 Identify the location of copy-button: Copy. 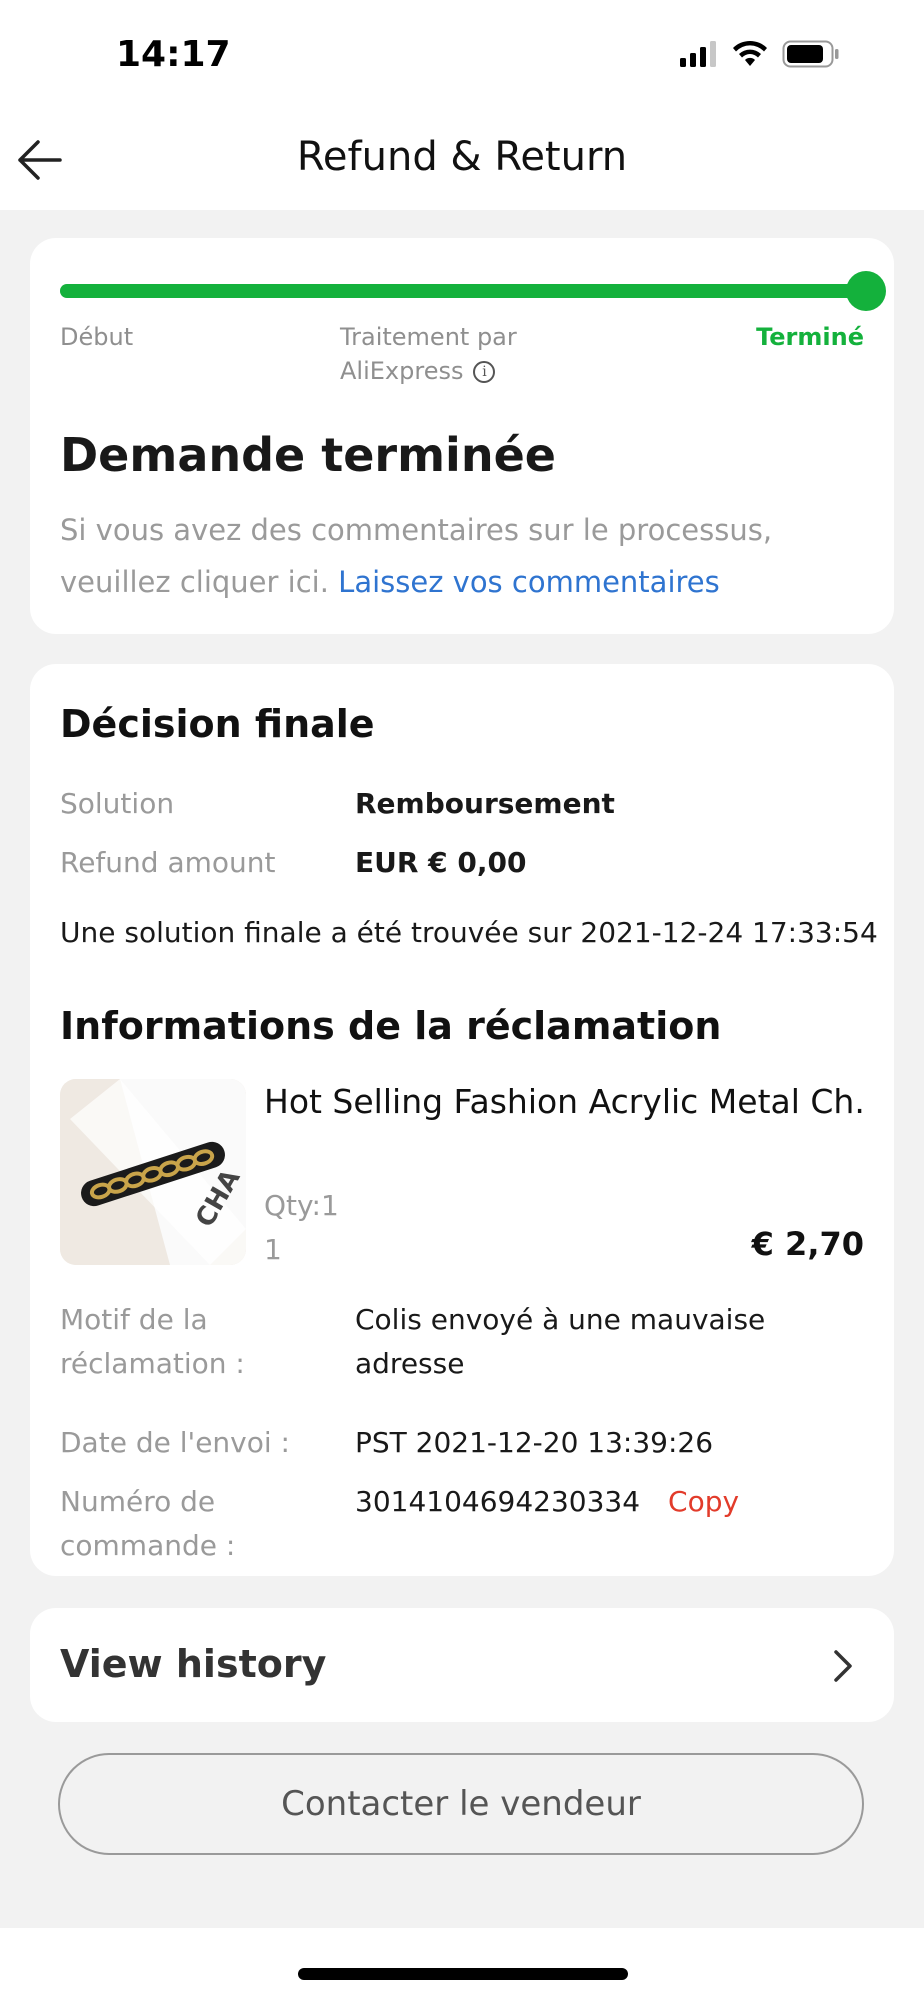
(703, 1501).